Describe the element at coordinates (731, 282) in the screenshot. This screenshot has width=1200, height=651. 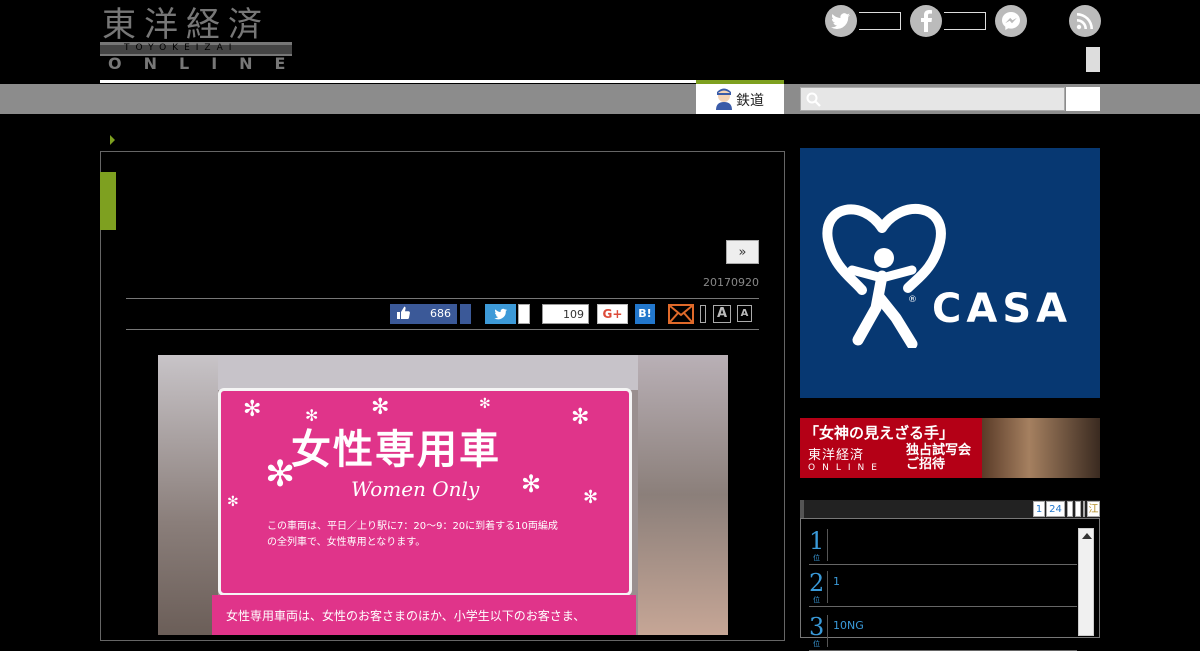
I see `article-date: 20170920` at that location.